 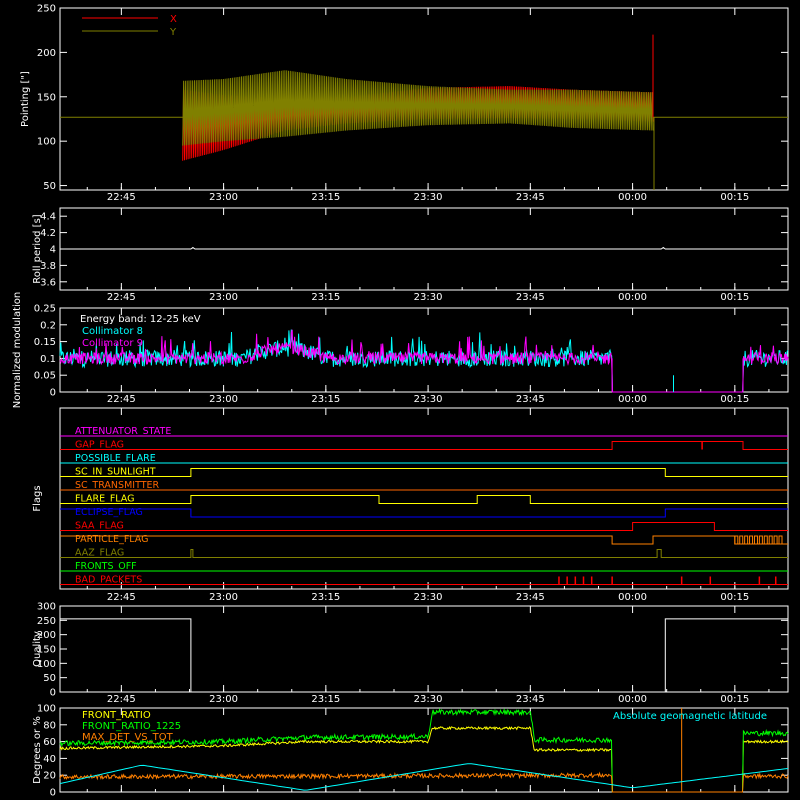 What do you see at coordinates (53, 793) in the screenshot?
I see `ratios-ytick-label: 0` at bounding box center [53, 793].